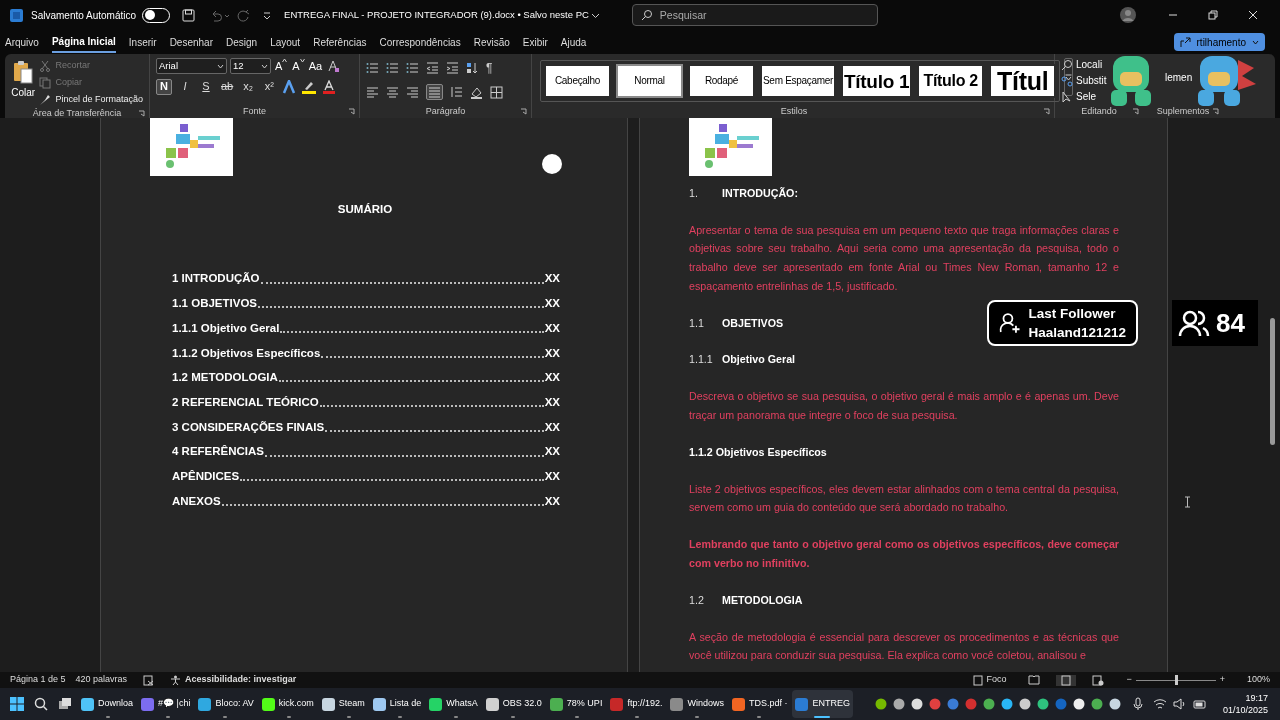 This screenshot has width=1280, height=720. Describe the element at coordinates (1245, 704) in the screenshot. I see `clock: 19:17 01/10/2025` at that location.